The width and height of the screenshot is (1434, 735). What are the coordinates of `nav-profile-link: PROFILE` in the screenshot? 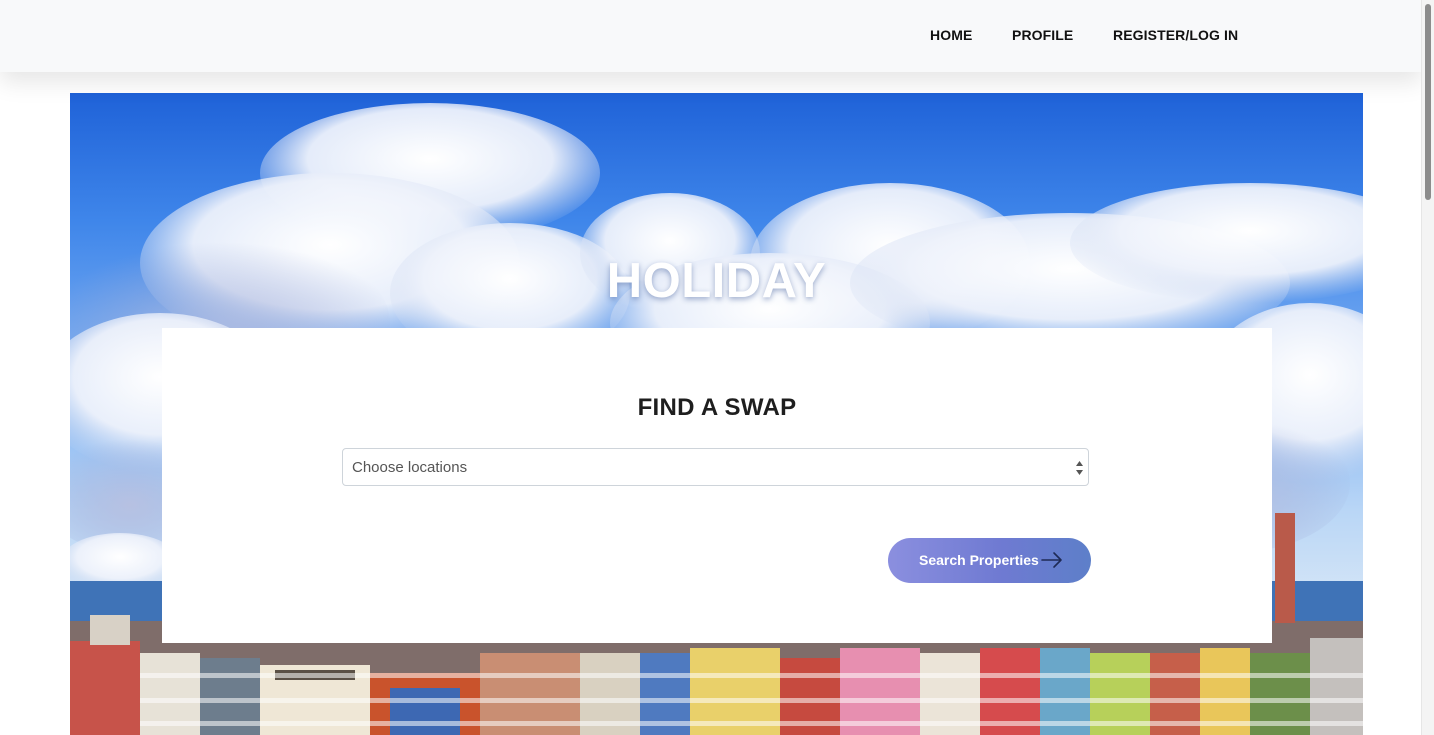 It's located at (1042, 35).